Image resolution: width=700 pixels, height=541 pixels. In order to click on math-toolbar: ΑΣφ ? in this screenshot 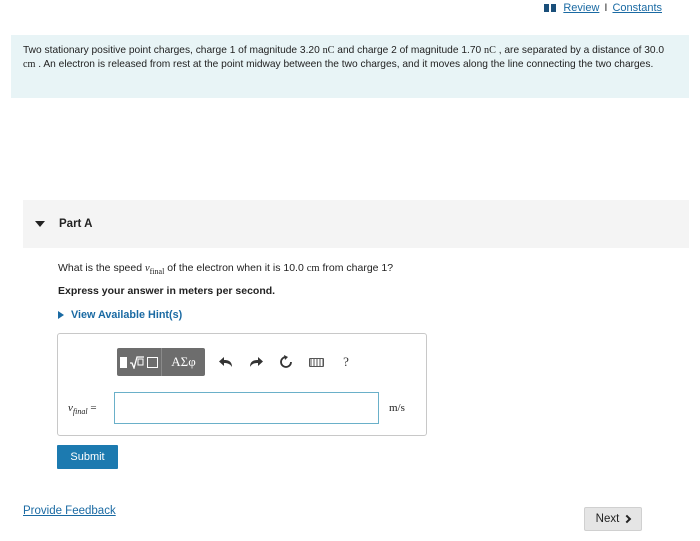, I will do `click(239, 362)`.